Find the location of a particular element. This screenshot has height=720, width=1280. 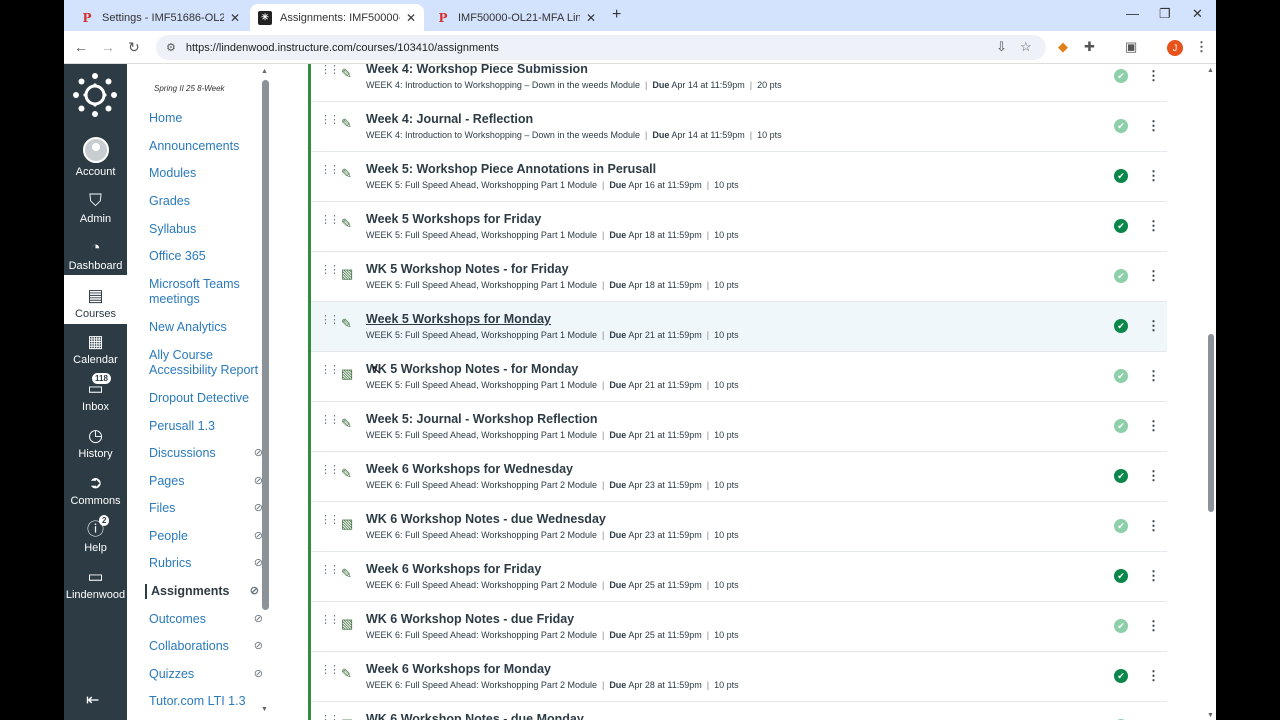

course-nav-discussions: Discussions ⊘ is located at coordinates (208, 453).